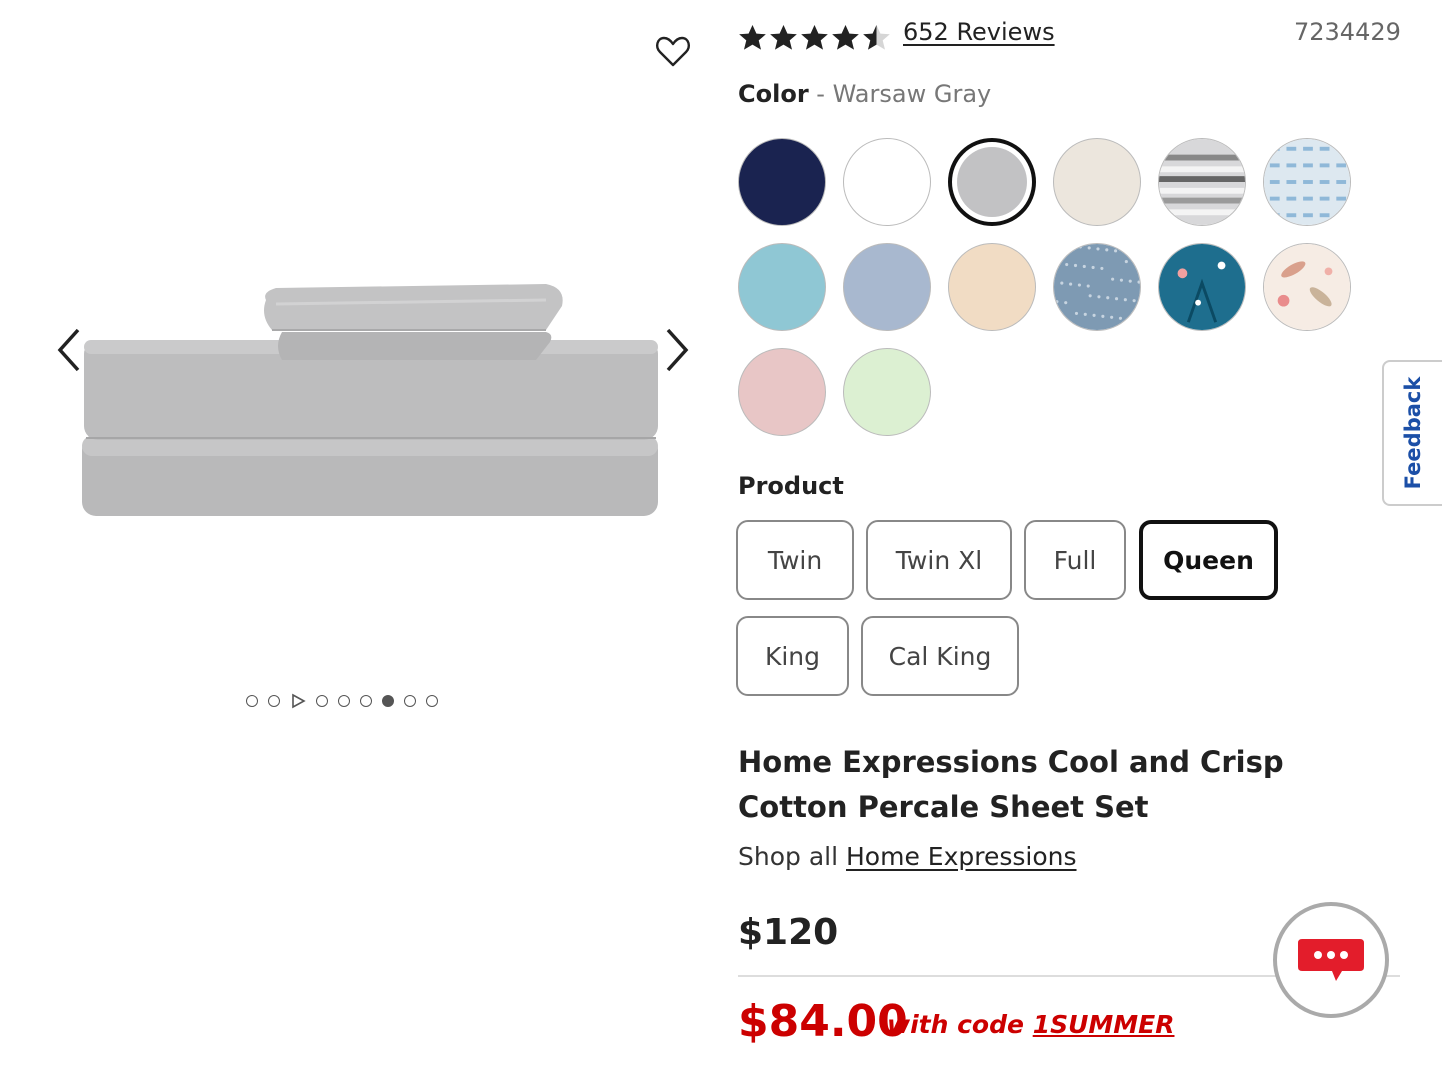 This screenshot has height=1067, width=1445. What do you see at coordinates (1104, 1024) in the screenshot?
I see `promo-code-link: 1SUMMER` at bounding box center [1104, 1024].